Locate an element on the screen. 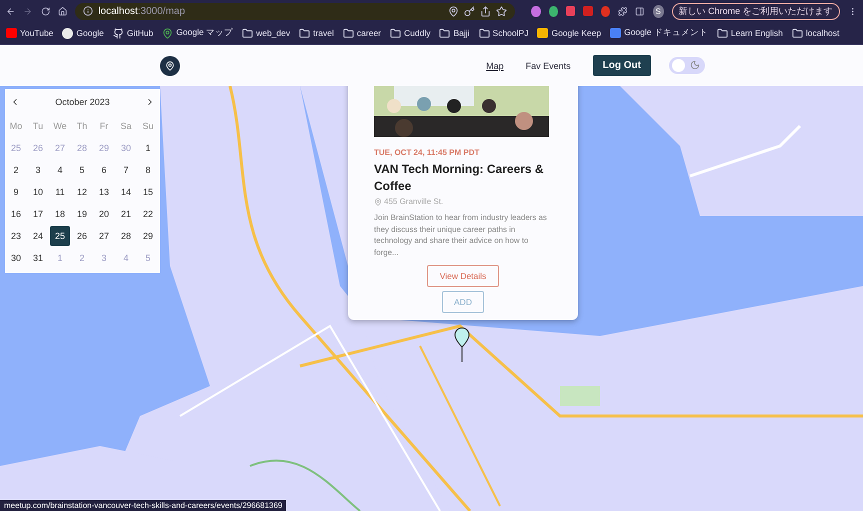  bookmark-item: web_dev is located at coordinates (266, 33).